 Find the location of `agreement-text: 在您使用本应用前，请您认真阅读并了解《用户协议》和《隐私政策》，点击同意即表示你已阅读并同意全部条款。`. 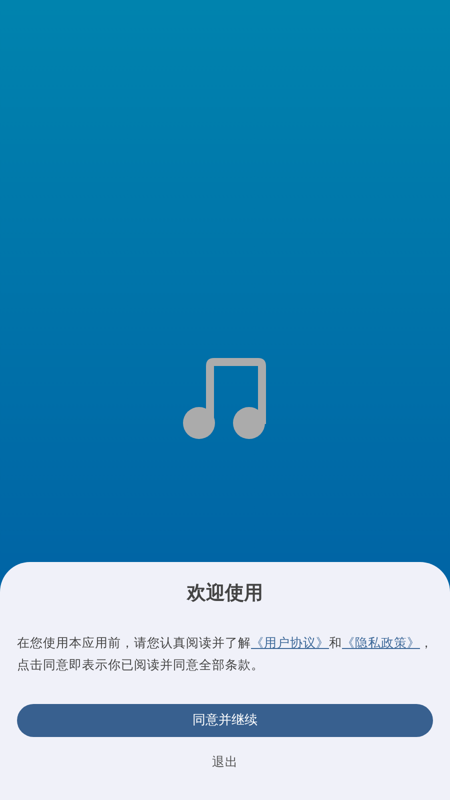

agreement-text: 在您使用本应用前，请您认真阅读并了解《用户协议》和《隐私政策》，点击同意即表示你已阅读并同意全部条款。 is located at coordinates (225, 654).